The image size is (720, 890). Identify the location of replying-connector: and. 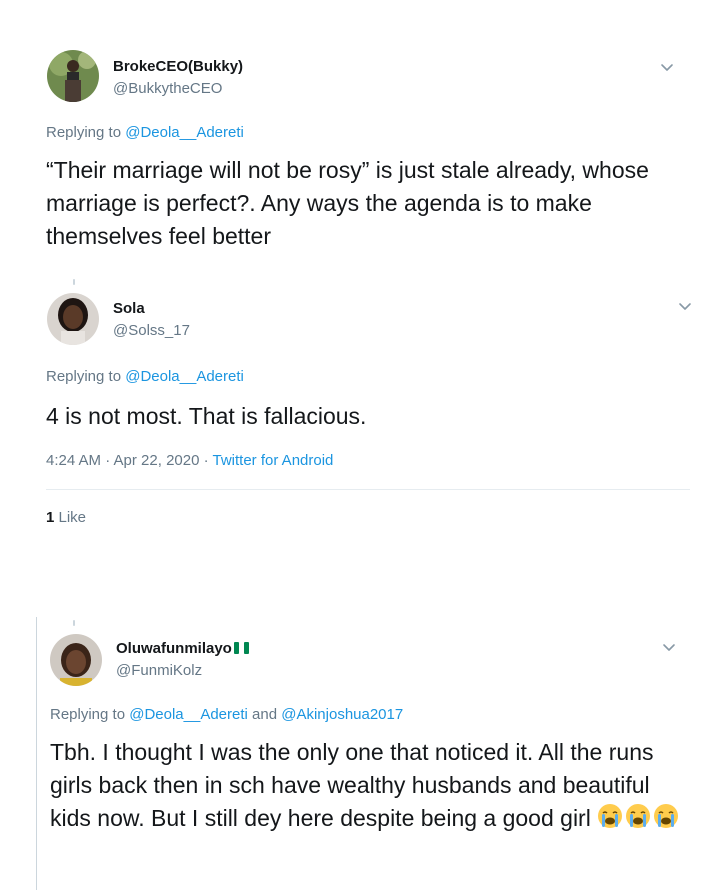
(264, 714).